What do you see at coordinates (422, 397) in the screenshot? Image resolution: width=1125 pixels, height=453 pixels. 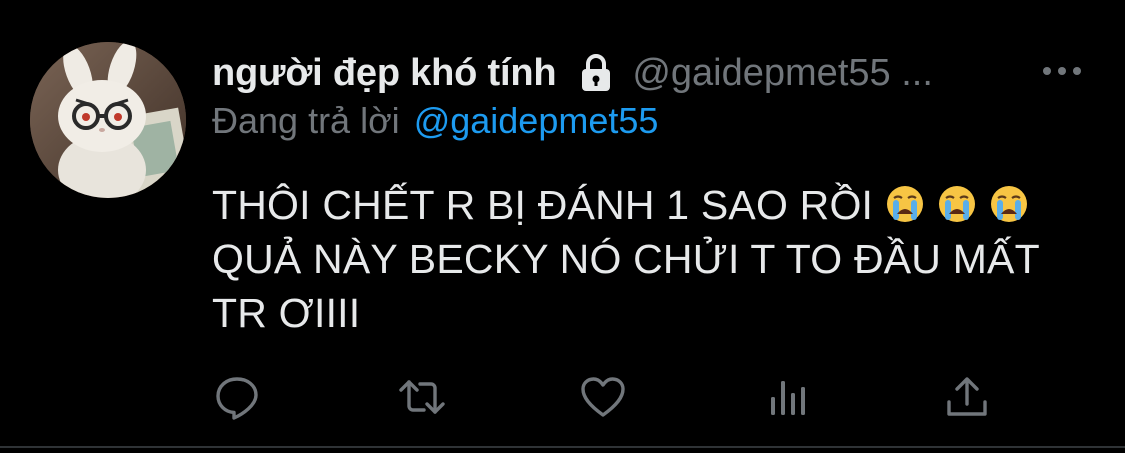 I see `retweet-icon` at bounding box center [422, 397].